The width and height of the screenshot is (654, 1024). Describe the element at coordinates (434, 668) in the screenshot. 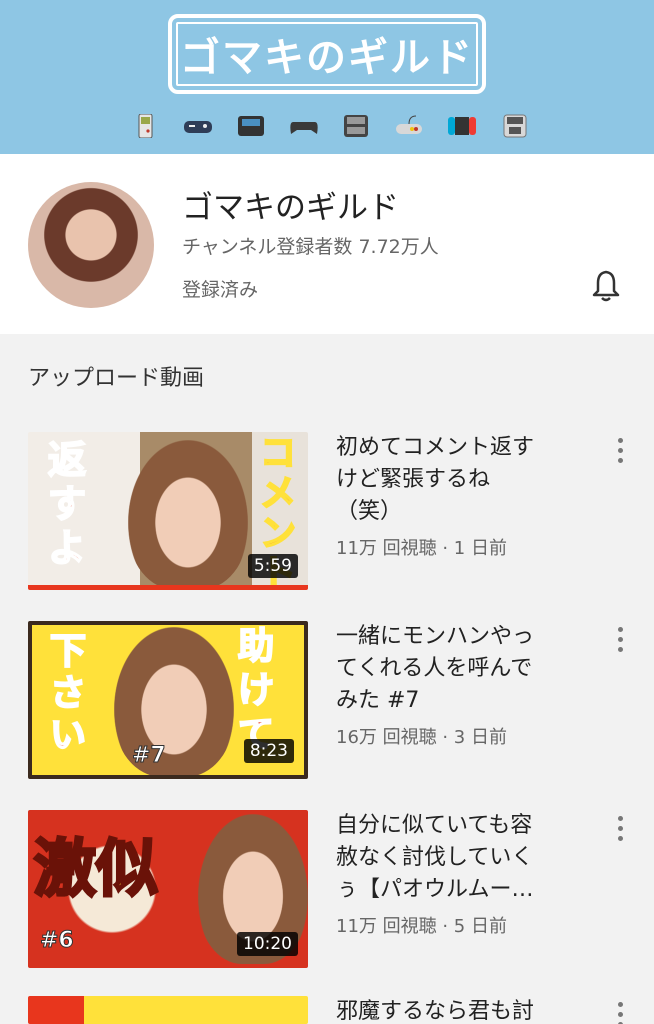

I see `video-title-line: てくれる人を呼んで` at that location.